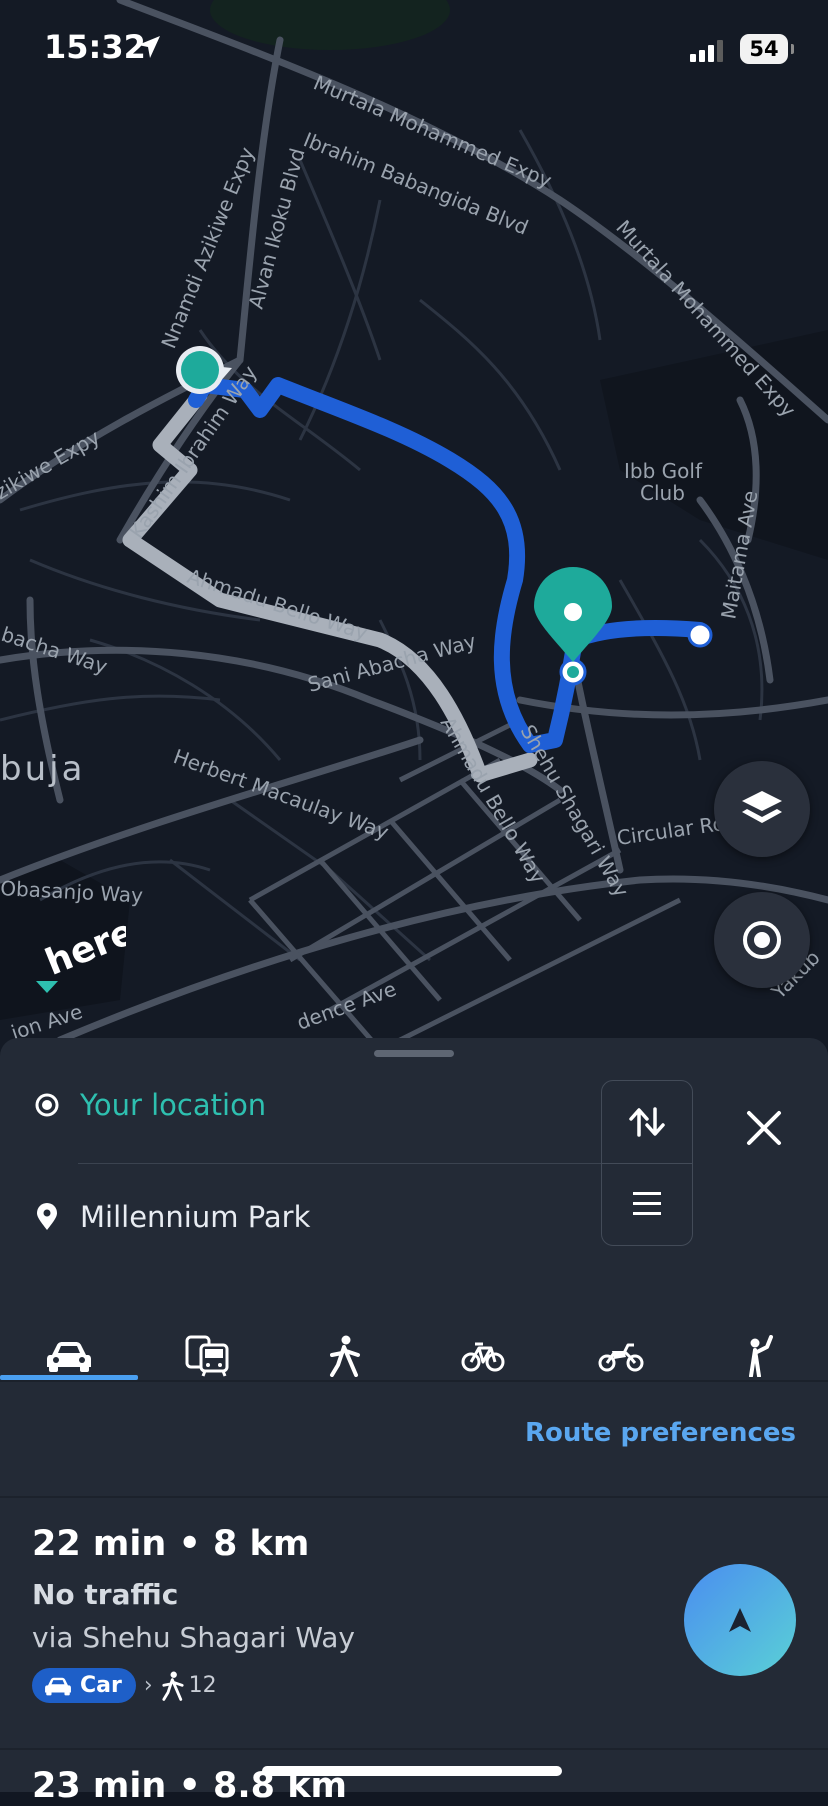  What do you see at coordinates (149, 47) in the screenshot?
I see `location-arrow-icon` at bounding box center [149, 47].